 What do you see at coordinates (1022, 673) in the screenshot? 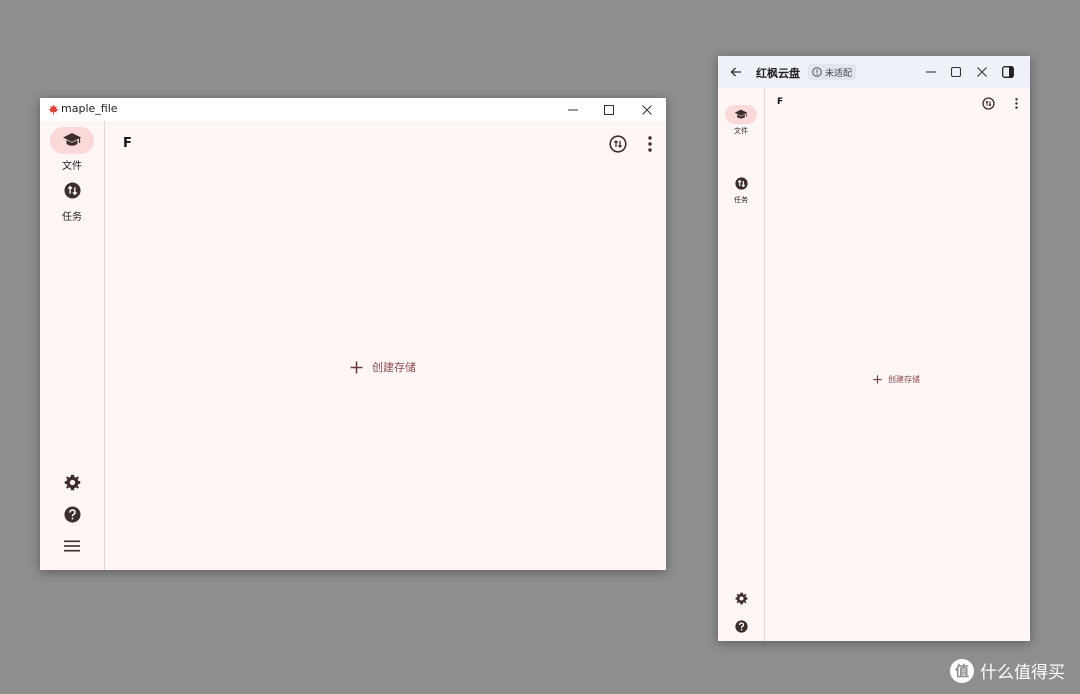
I see `watermark-text: 什么值得买` at bounding box center [1022, 673].